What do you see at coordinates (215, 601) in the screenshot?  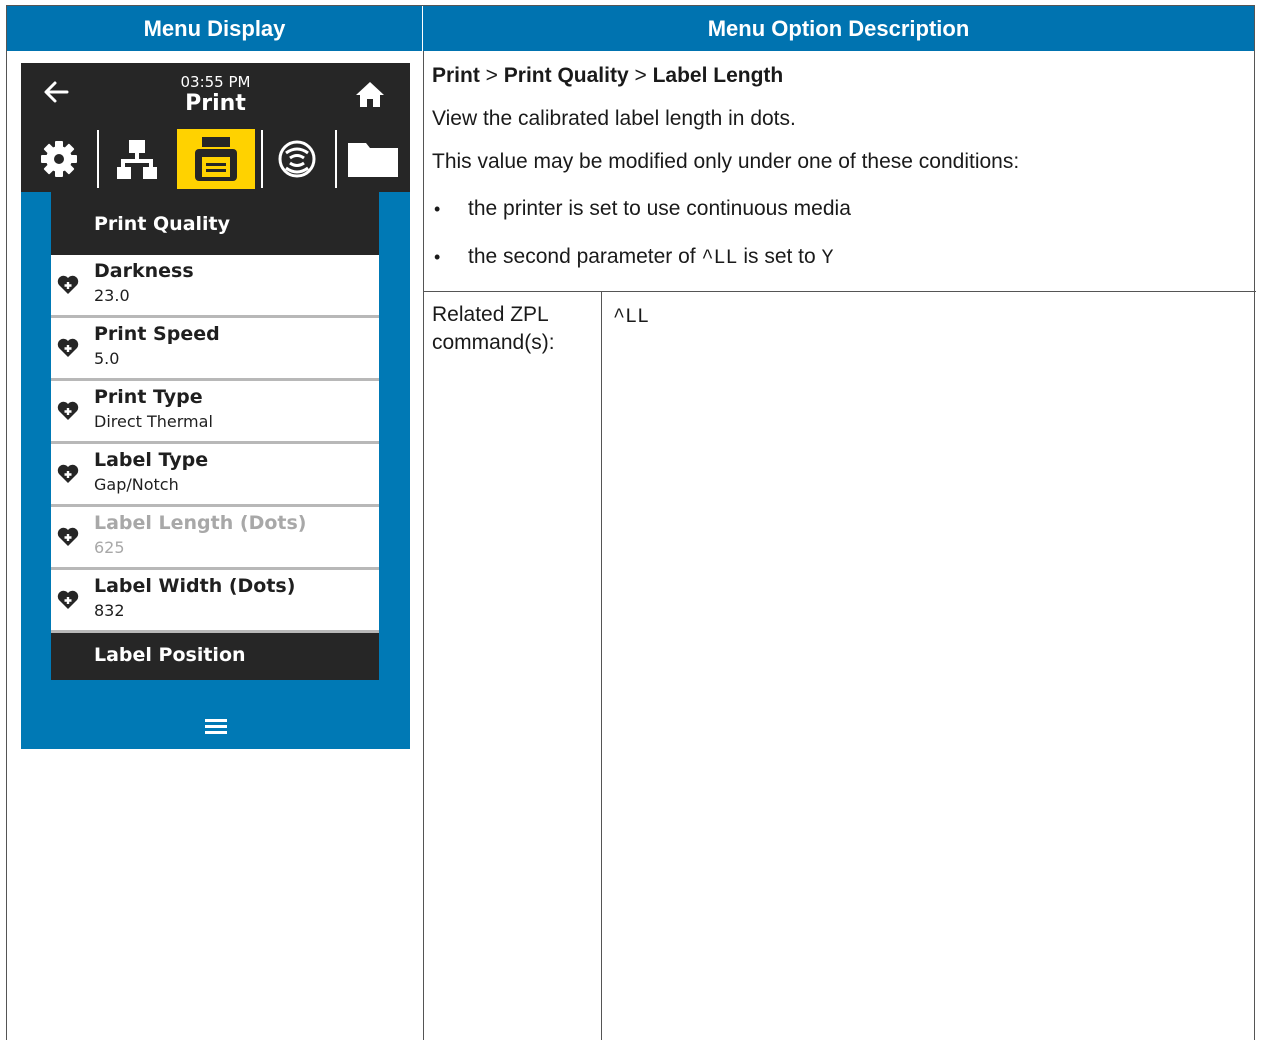 I see `list-item-label-width: Label Width (Dots) 832` at bounding box center [215, 601].